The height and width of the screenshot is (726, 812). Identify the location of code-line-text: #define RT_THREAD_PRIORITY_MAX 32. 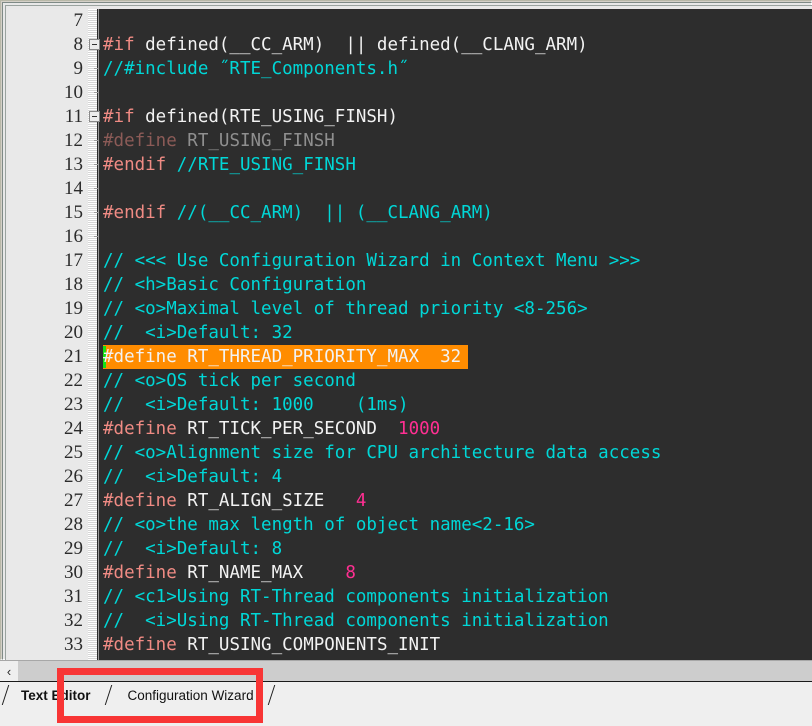
(282, 357).